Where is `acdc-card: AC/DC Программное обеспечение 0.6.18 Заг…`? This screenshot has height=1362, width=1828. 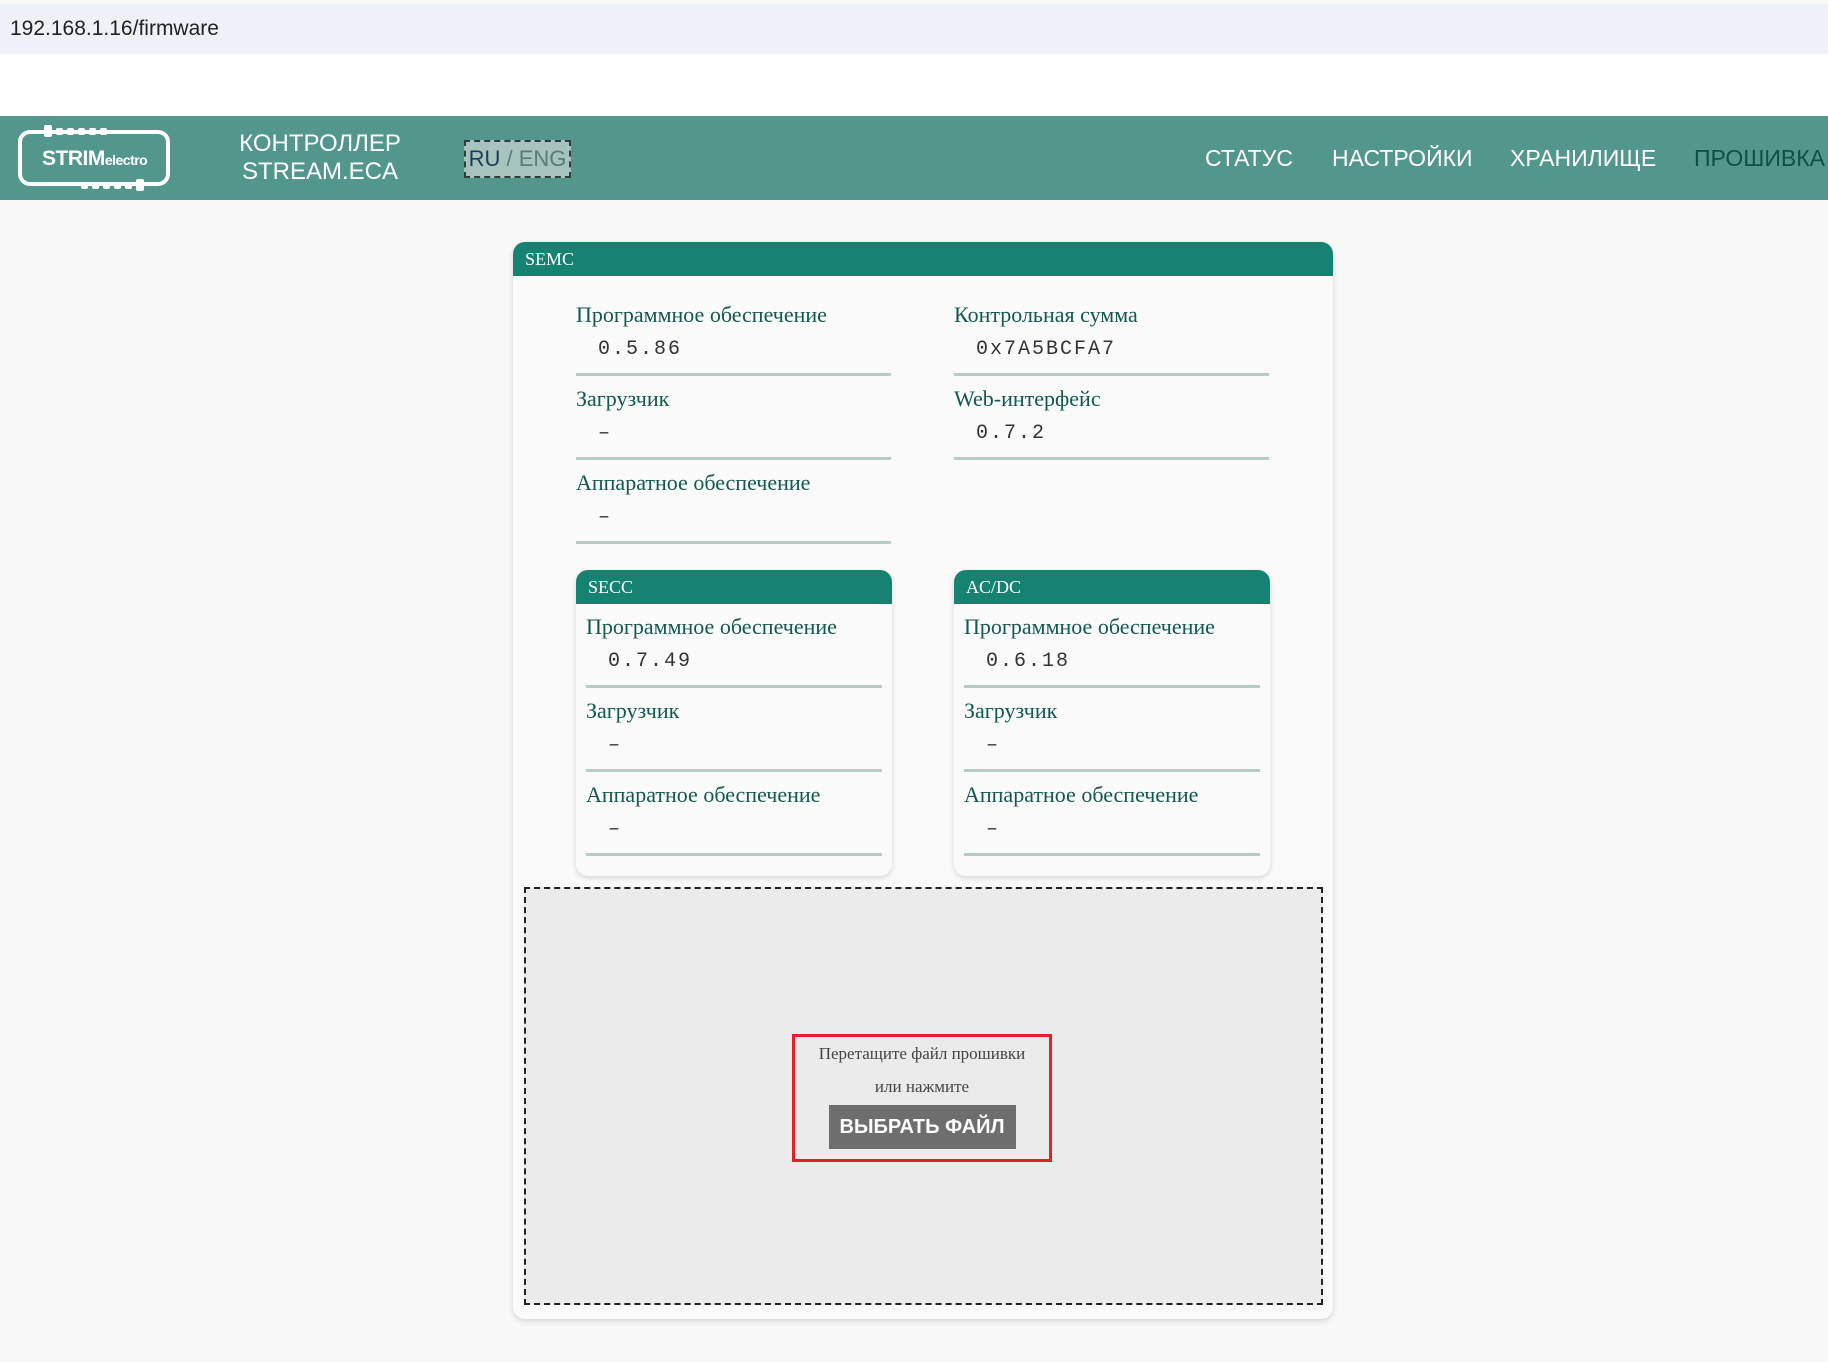
acdc-card: AC/DC Программное обеспечение 0.6.18 Заг… is located at coordinates (1112, 723).